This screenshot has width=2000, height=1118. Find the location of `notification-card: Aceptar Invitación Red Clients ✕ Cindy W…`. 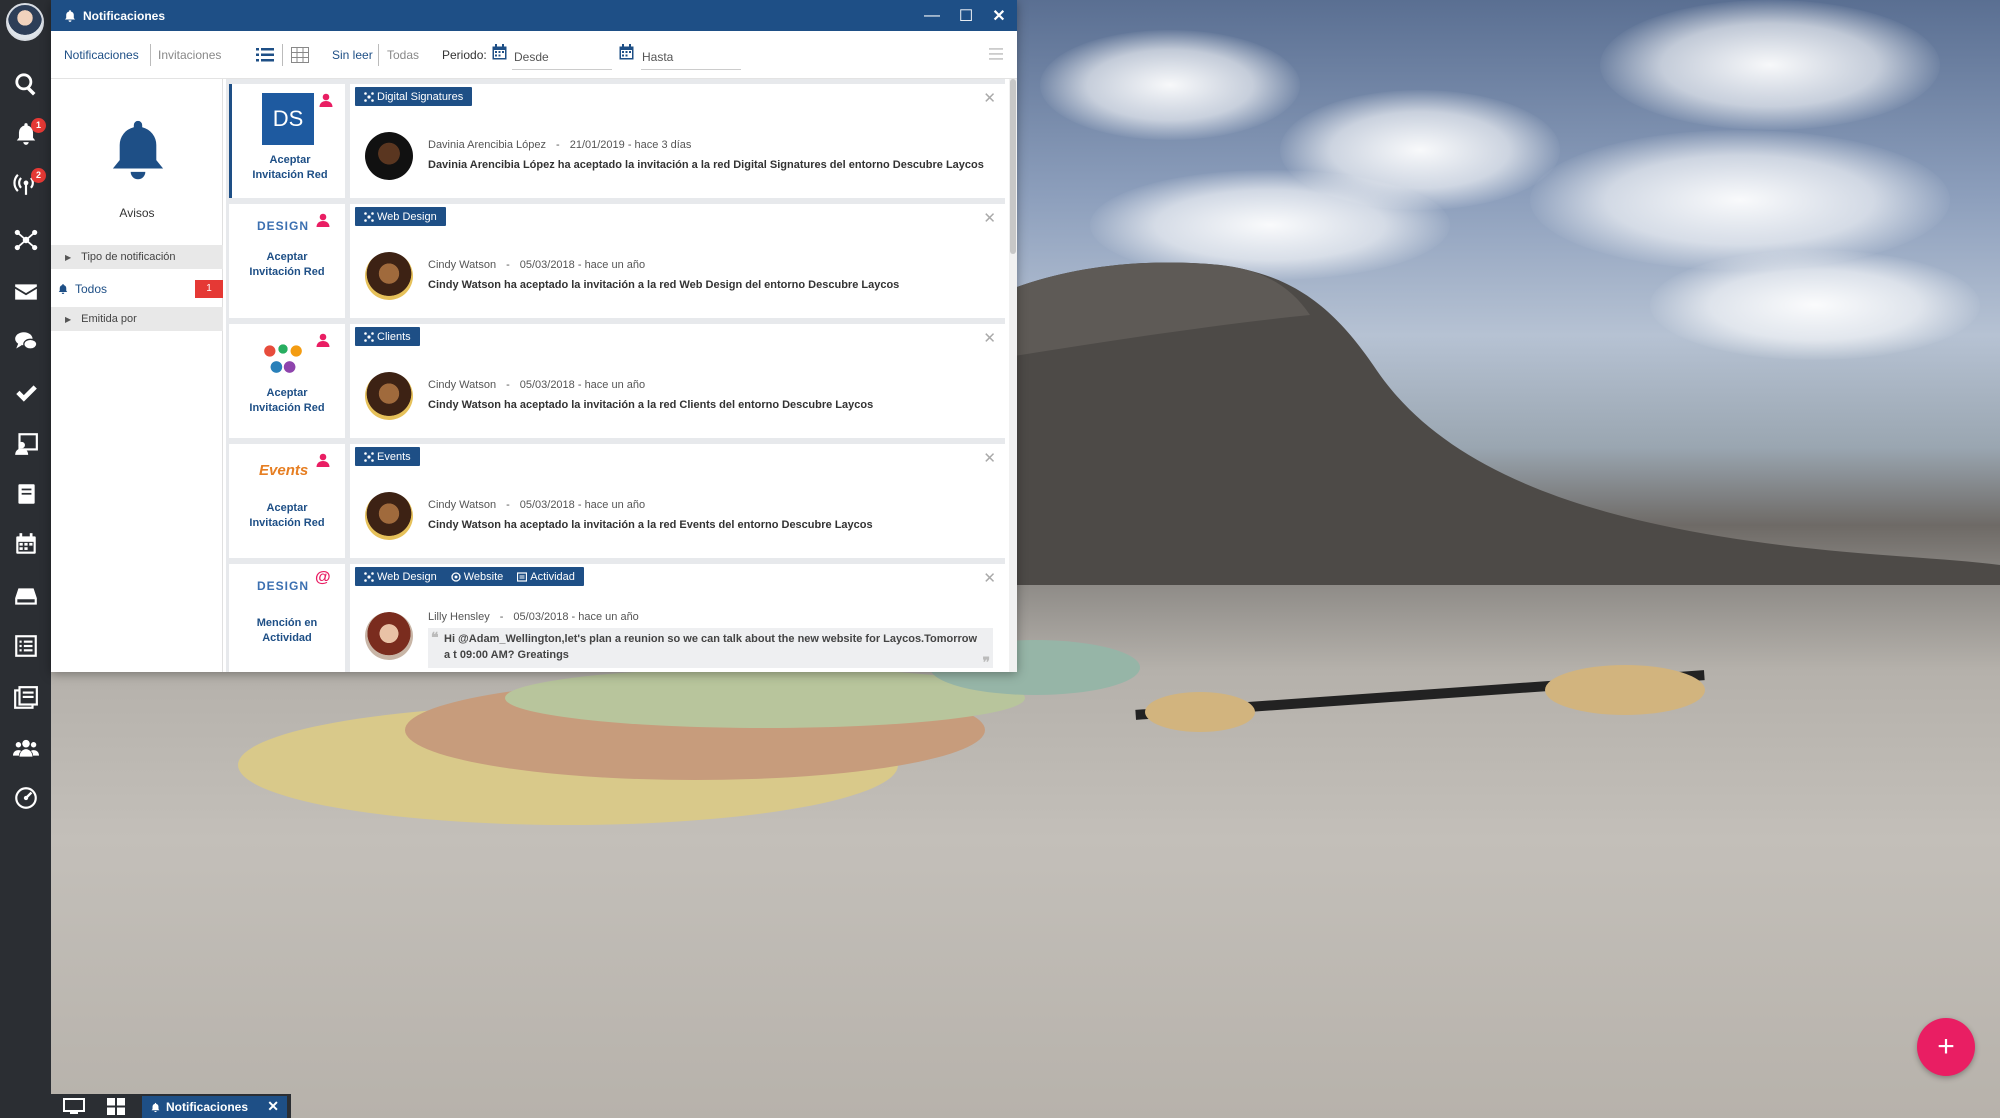

notification-card: Aceptar Invitación Red Clients ✕ Cindy W… is located at coordinates (617, 381).